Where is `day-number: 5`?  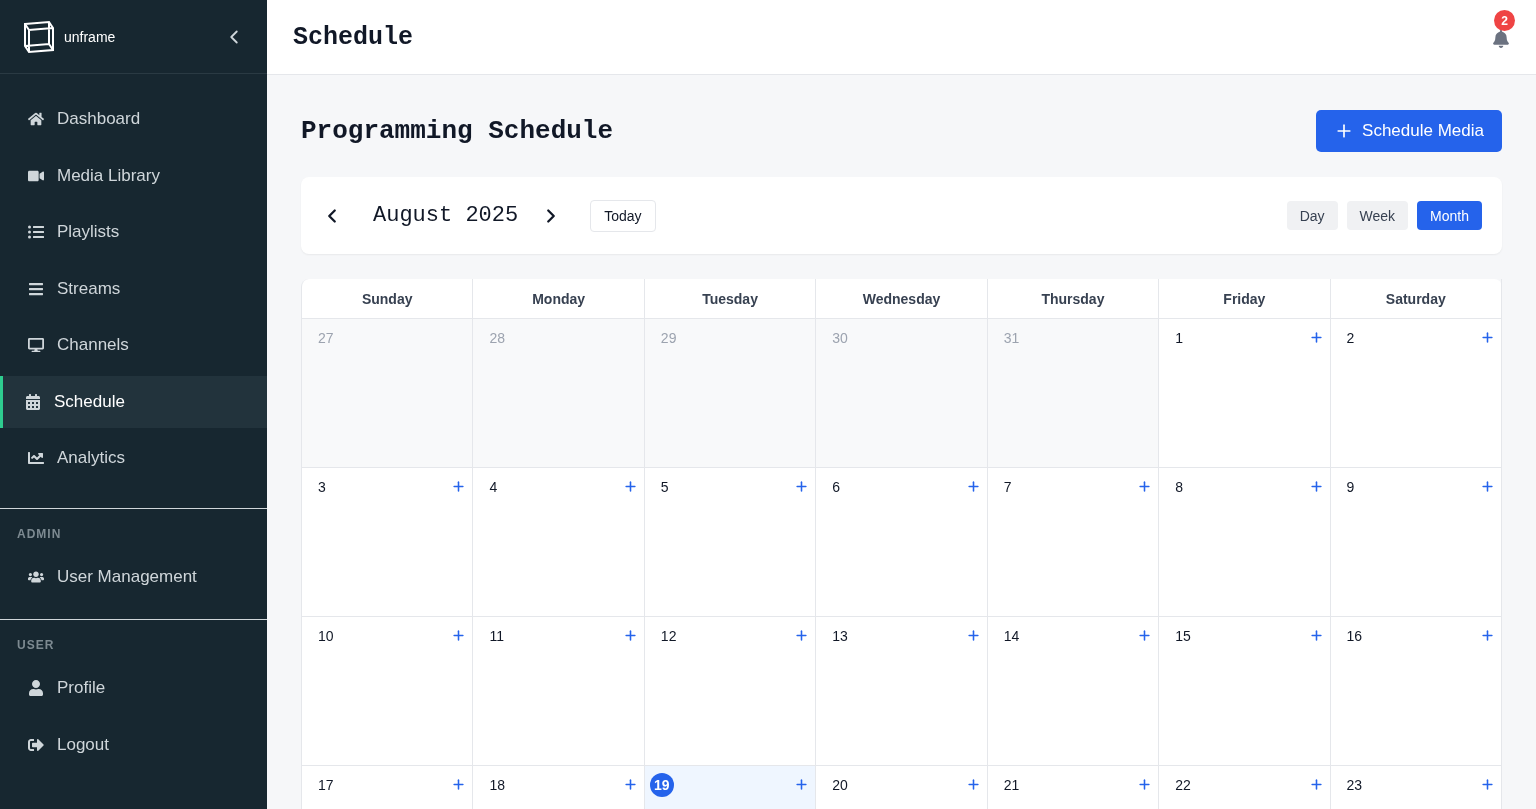 day-number: 5 is located at coordinates (664, 487).